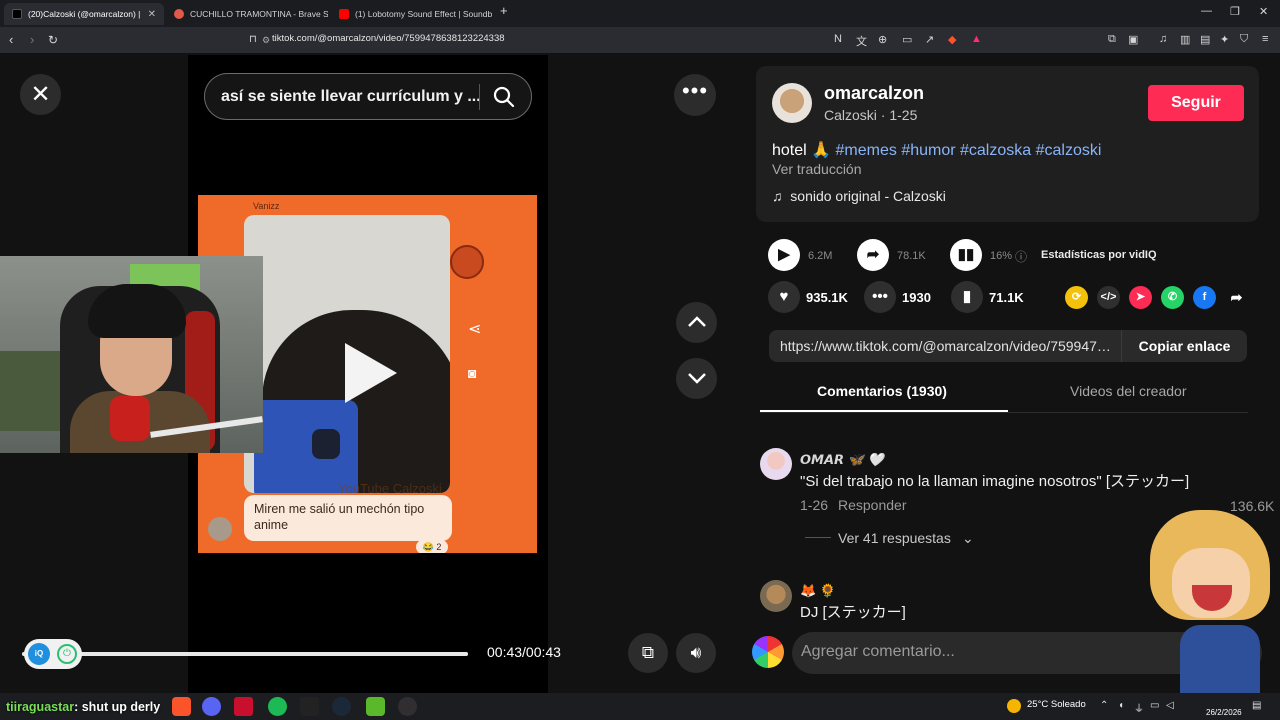 The height and width of the screenshot is (720, 1280). I want to click on creator-avatar, so click(792, 103).